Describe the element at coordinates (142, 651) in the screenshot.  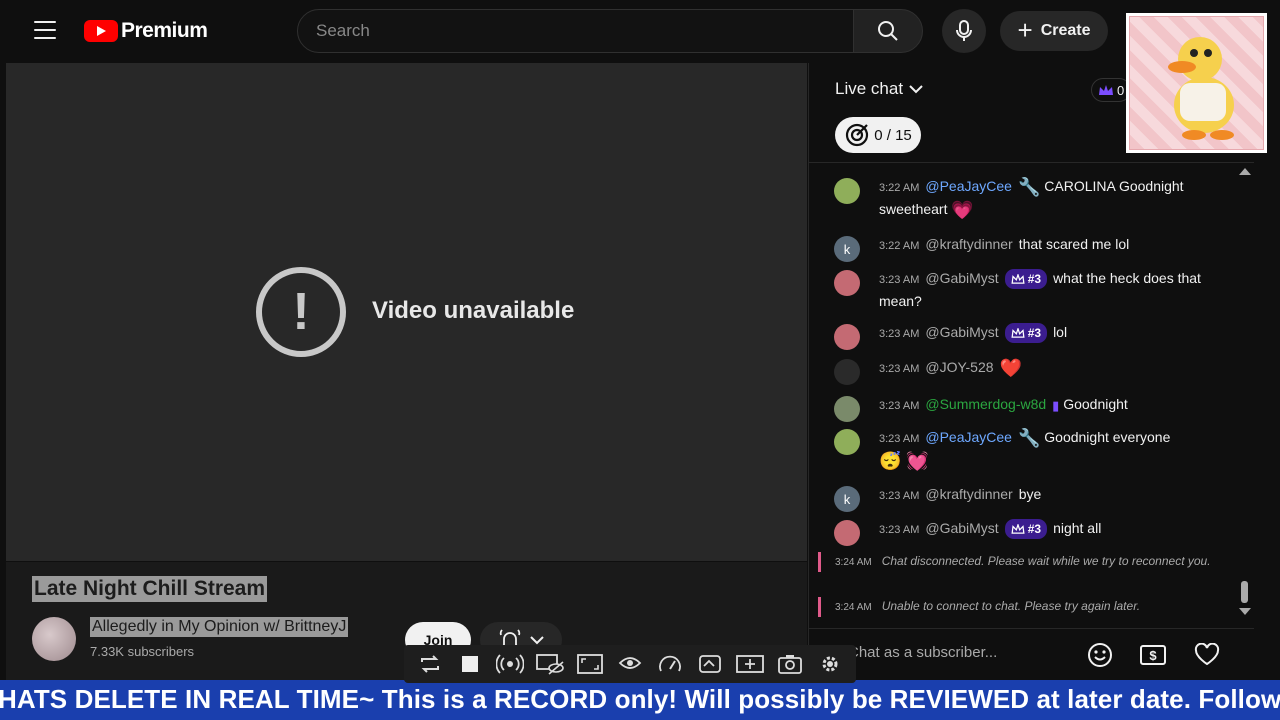
I see `subscriber-count: 7.33K subscribers` at that location.